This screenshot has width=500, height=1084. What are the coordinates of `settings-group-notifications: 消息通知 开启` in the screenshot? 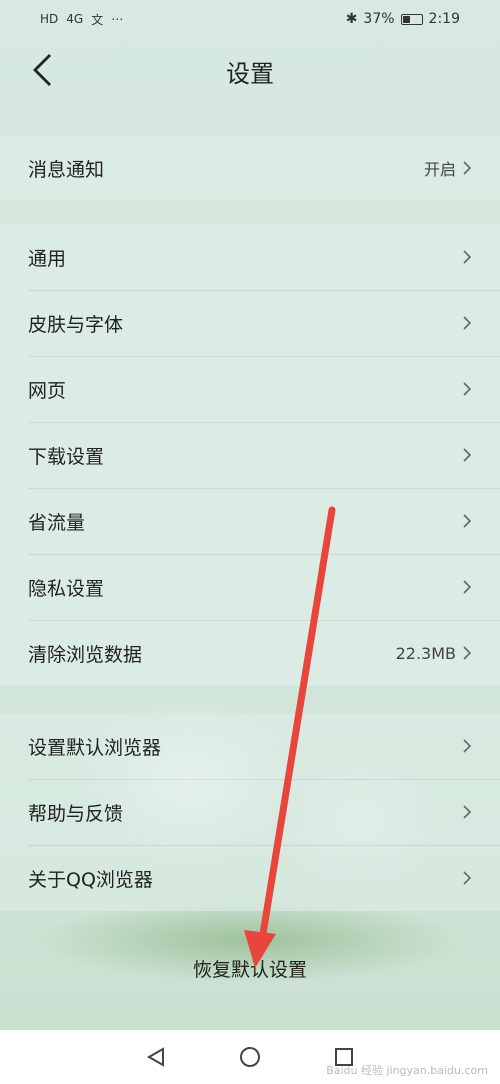 It's located at (250, 168).